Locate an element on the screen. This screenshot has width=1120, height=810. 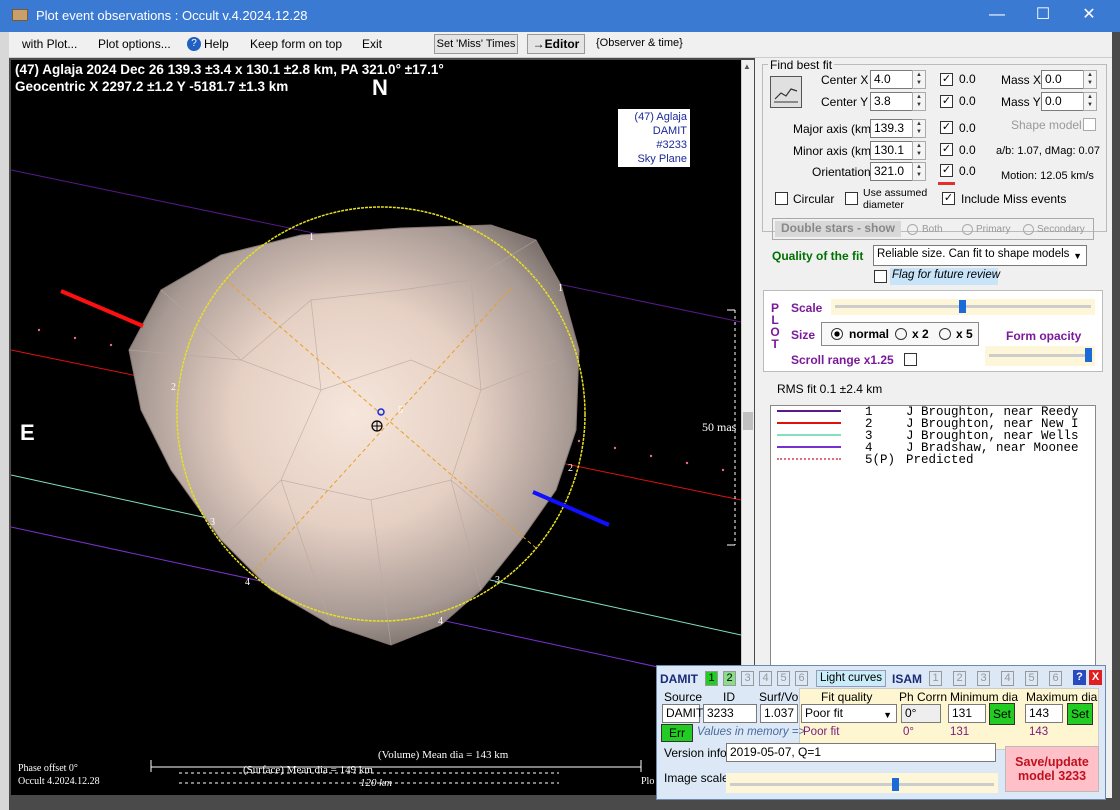
size-x2-radio is located at coordinates (901, 334).